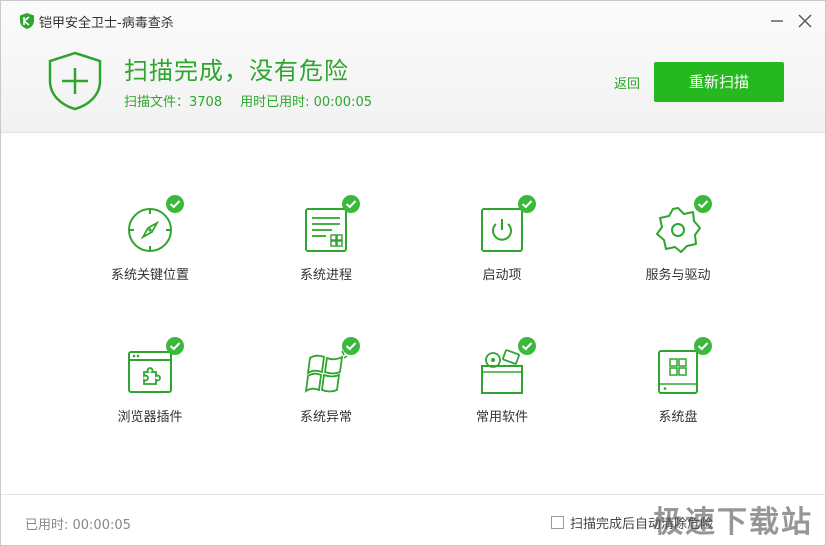 The height and width of the screenshot is (546, 826). Describe the element at coordinates (173, 102) in the screenshot. I see `scanned-files-count: 扫描文件：3708` at that location.